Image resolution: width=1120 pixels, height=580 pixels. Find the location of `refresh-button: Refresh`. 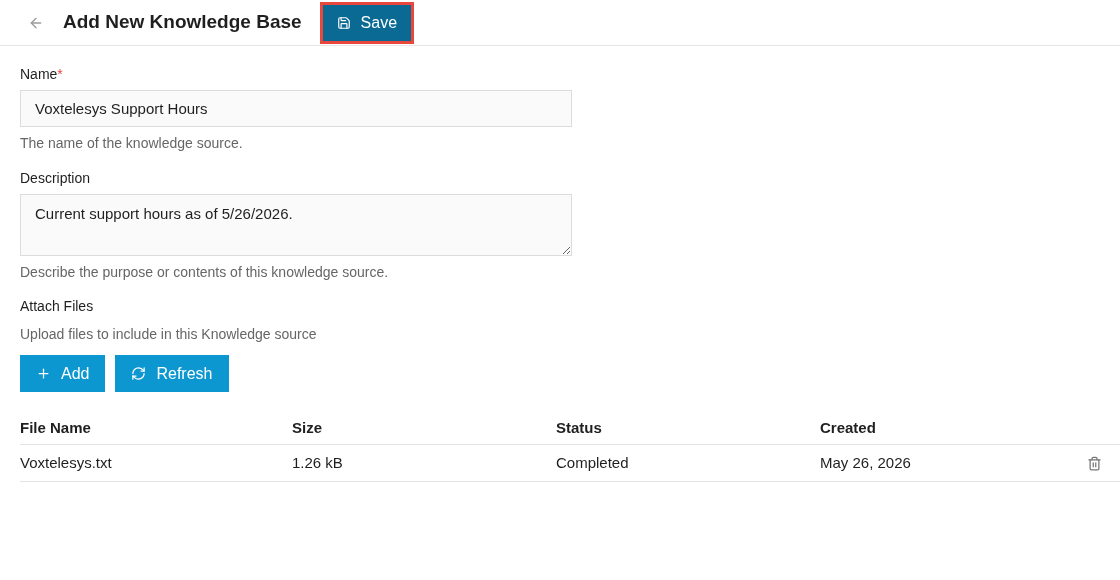

refresh-button: Refresh is located at coordinates (172, 373).